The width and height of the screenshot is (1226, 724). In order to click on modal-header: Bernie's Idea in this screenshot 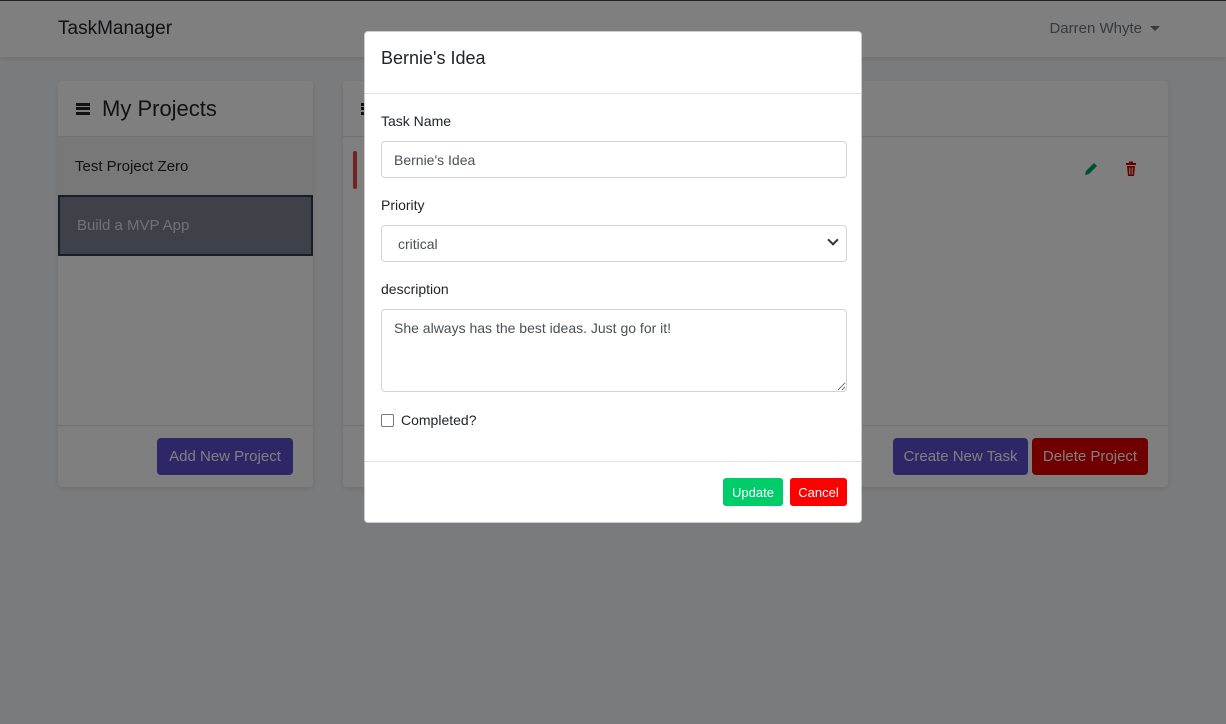, I will do `click(613, 63)`.